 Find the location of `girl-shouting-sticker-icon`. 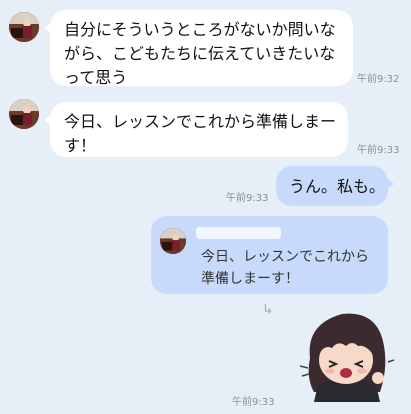

girl-shouting-sticker-icon is located at coordinates (347, 357).